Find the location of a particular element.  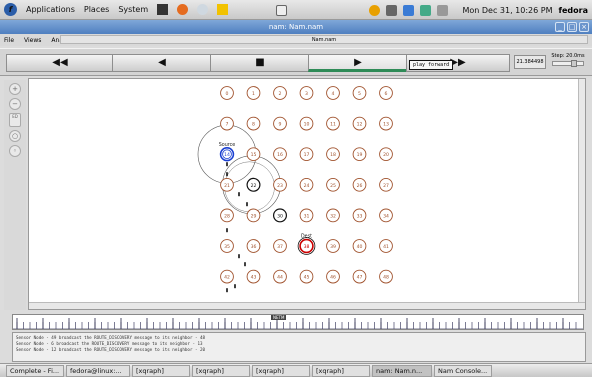

sensor-node-25: 25 is located at coordinates (333, 184).